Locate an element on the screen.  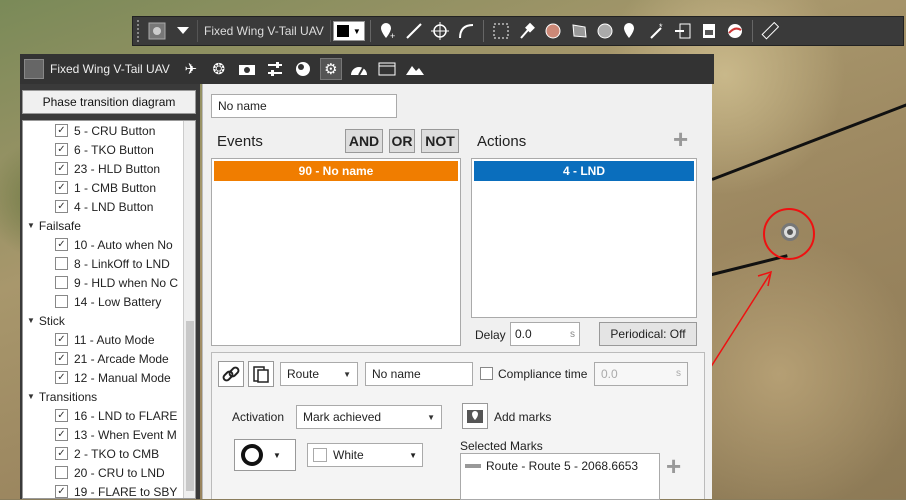
periodical-button: Periodical: Off is located at coordinates (648, 334).